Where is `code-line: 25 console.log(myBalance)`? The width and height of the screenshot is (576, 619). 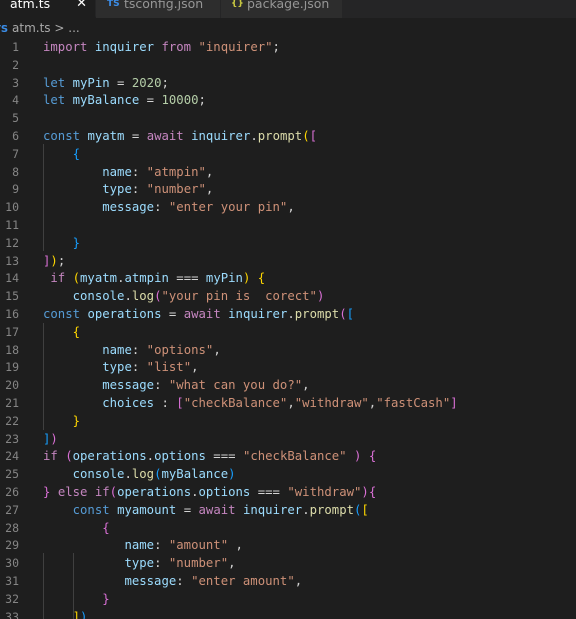 code-line: 25 console.log(myBalance) is located at coordinates (288, 475).